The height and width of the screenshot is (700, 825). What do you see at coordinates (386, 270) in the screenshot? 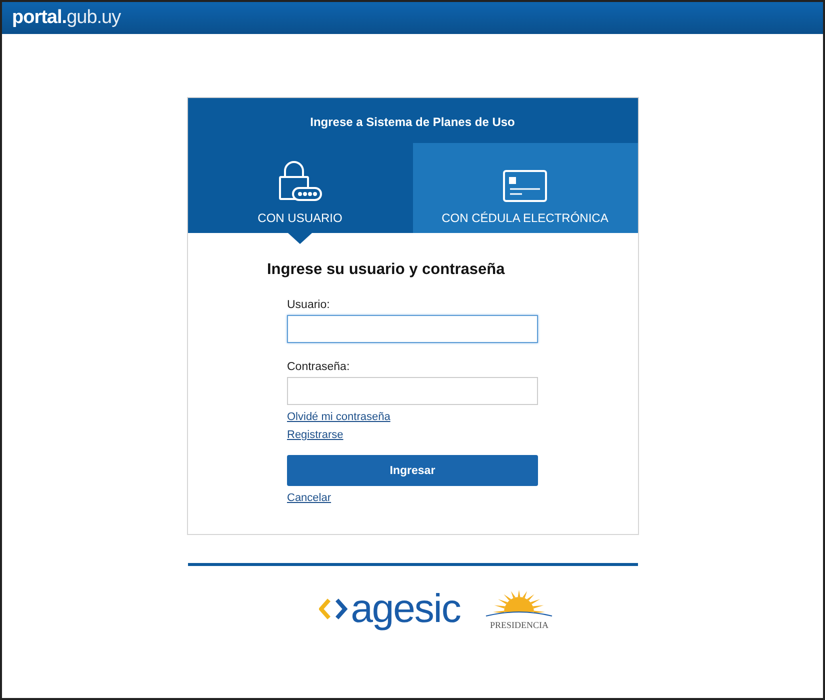
I see `form-heading: Ingrese su usuario y contraseña` at bounding box center [386, 270].